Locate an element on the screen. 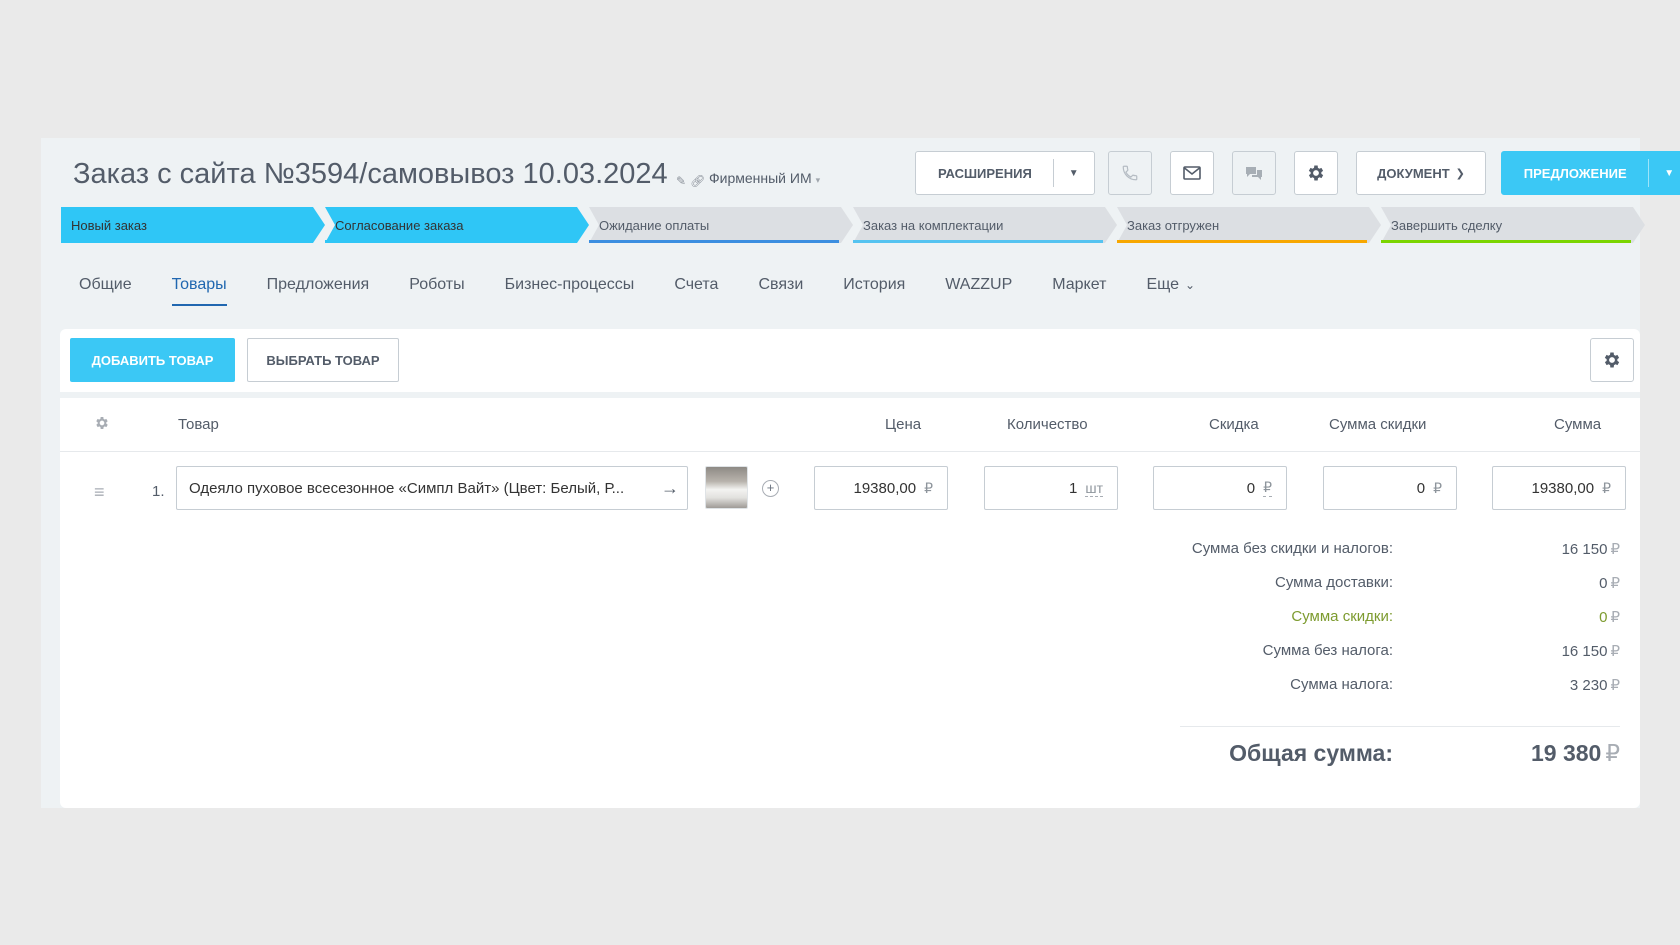 This screenshot has width=1680, height=945. chevron-down-icon: ❯ is located at coordinates (1460, 173).